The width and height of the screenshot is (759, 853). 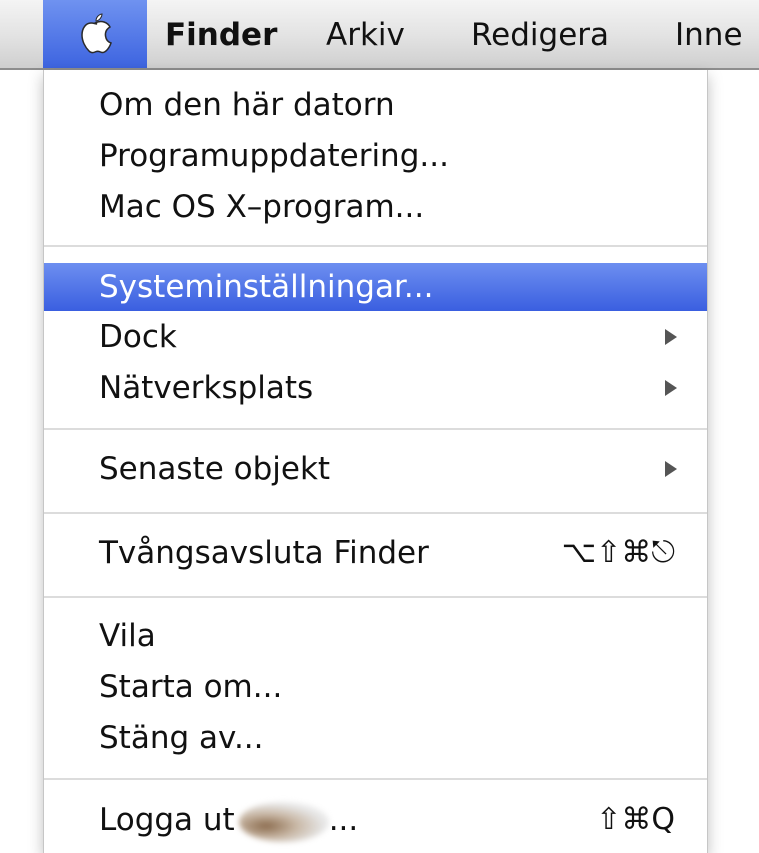 I want to click on log-out-label-prefix: Logga ut, so click(x=167, y=820).